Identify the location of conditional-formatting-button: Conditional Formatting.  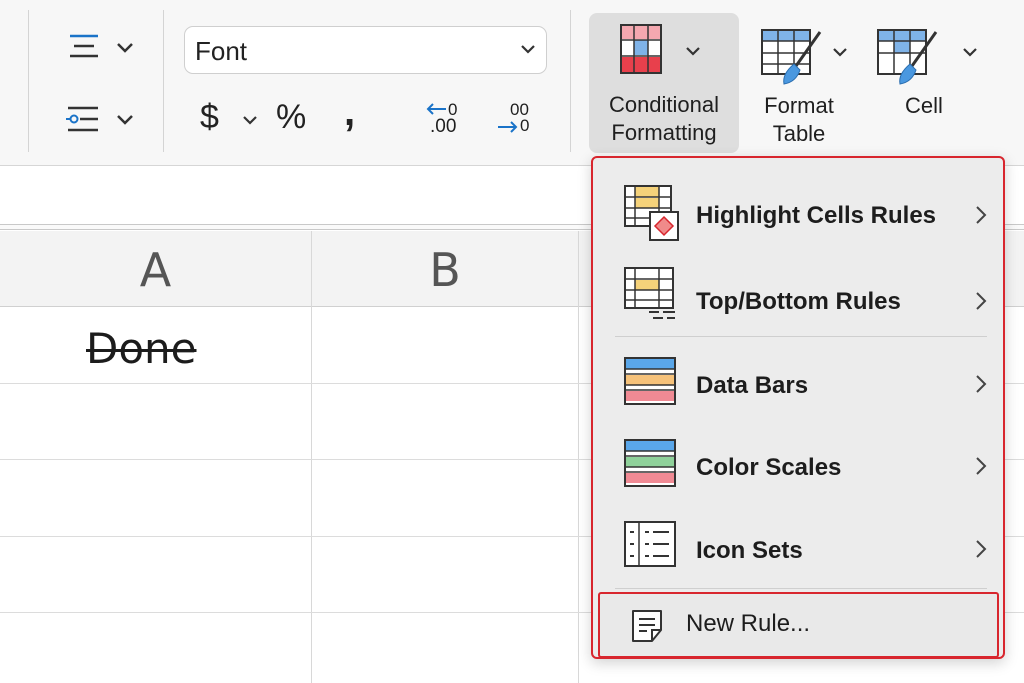
(664, 83).